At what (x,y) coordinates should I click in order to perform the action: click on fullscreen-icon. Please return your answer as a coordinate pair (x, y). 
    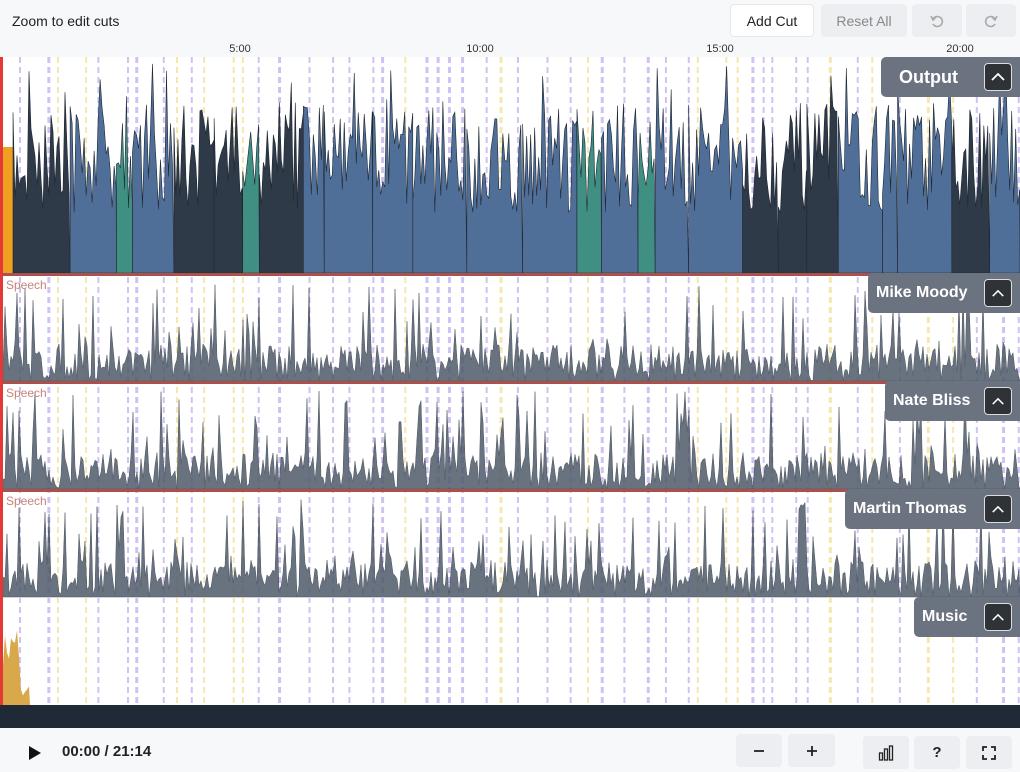
    Looking at the image, I should click on (989, 752).